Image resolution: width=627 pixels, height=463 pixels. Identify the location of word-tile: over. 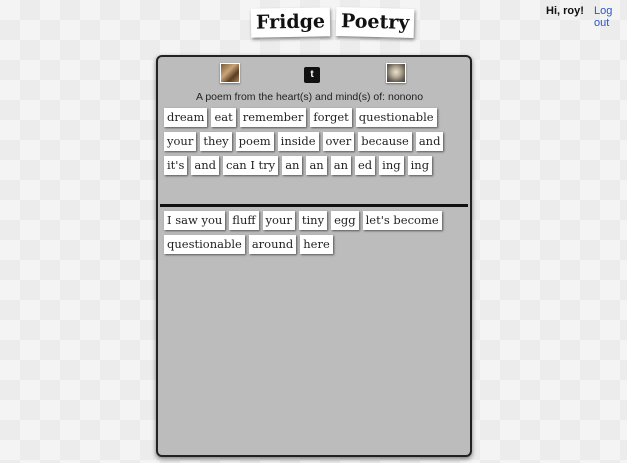
(338, 141).